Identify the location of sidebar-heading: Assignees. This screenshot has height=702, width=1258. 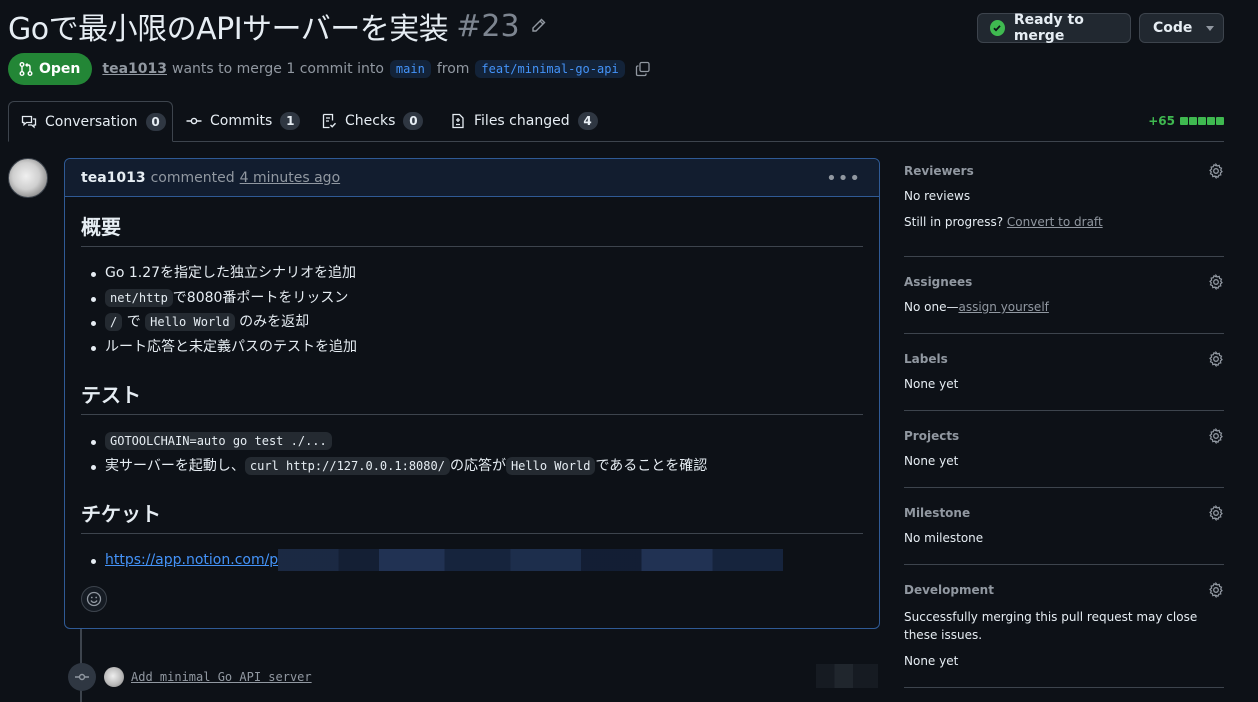
(938, 282).